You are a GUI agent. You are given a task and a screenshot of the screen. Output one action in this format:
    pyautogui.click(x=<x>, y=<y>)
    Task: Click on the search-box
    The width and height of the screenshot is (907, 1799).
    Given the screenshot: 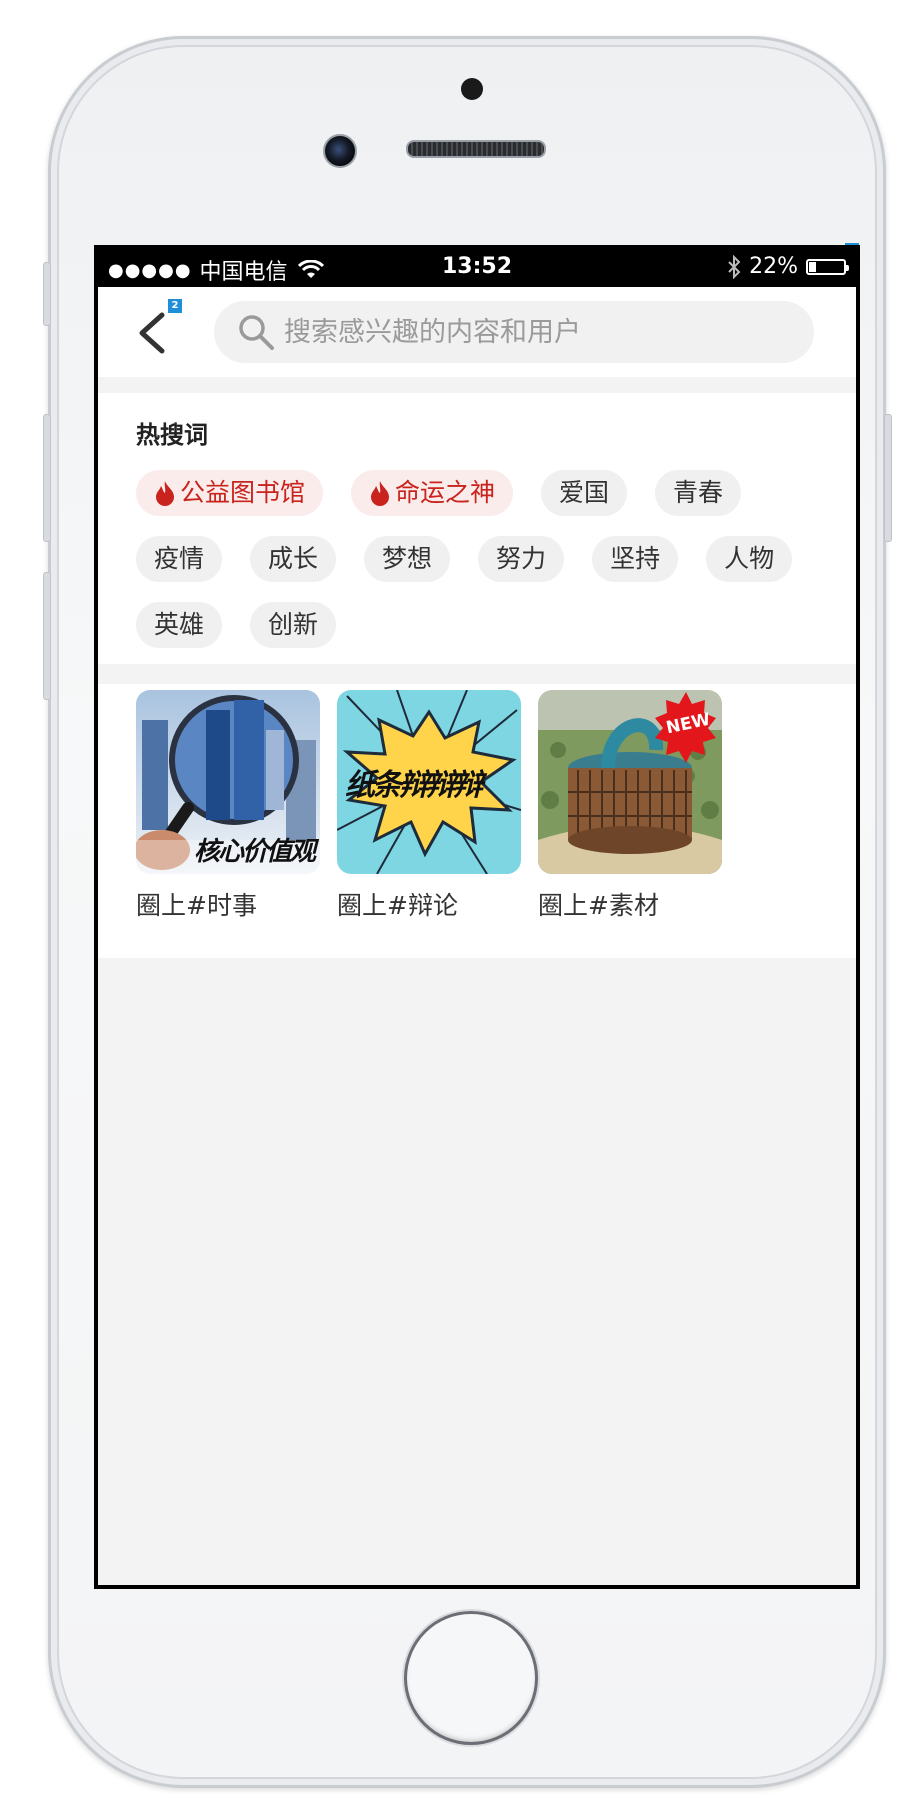 What is the action you would take?
    pyautogui.click(x=514, y=332)
    